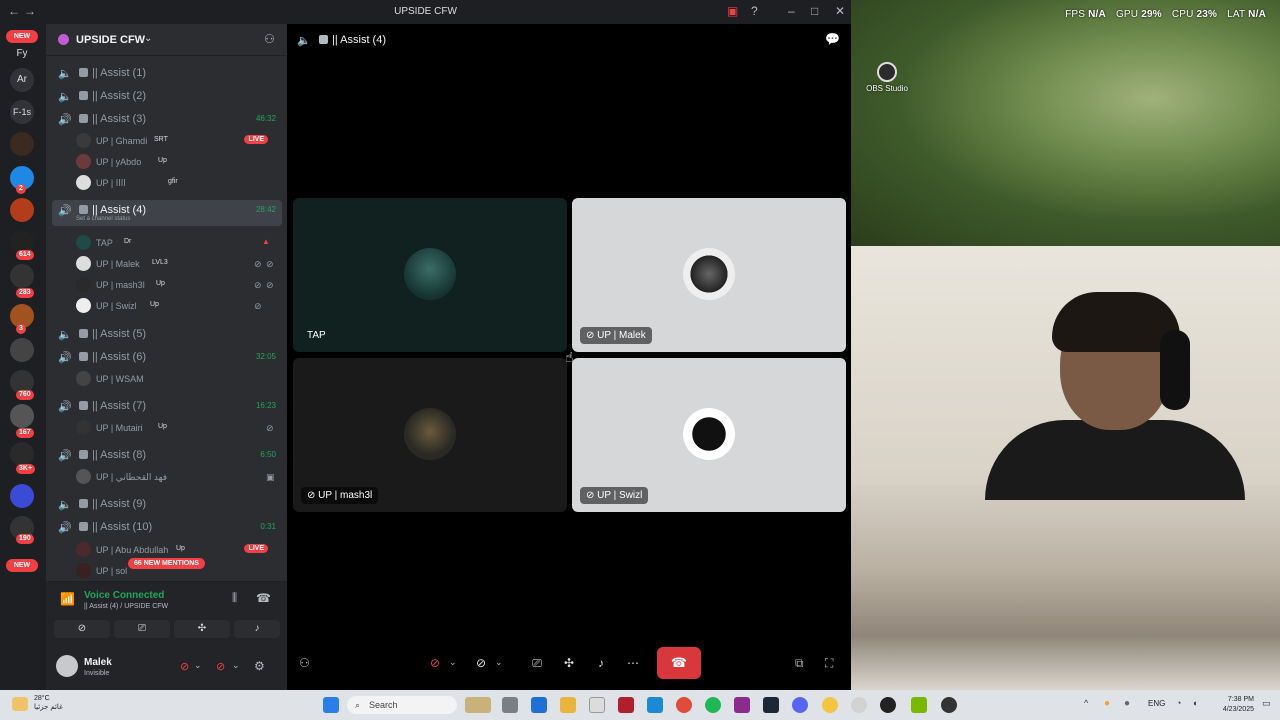 The height and width of the screenshot is (720, 1280). What do you see at coordinates (167, 357) in the screenshot?
I see `voice-channel-assist-6: 🔊 || Assist (6) 32:05` at bounding box center [167, 357].